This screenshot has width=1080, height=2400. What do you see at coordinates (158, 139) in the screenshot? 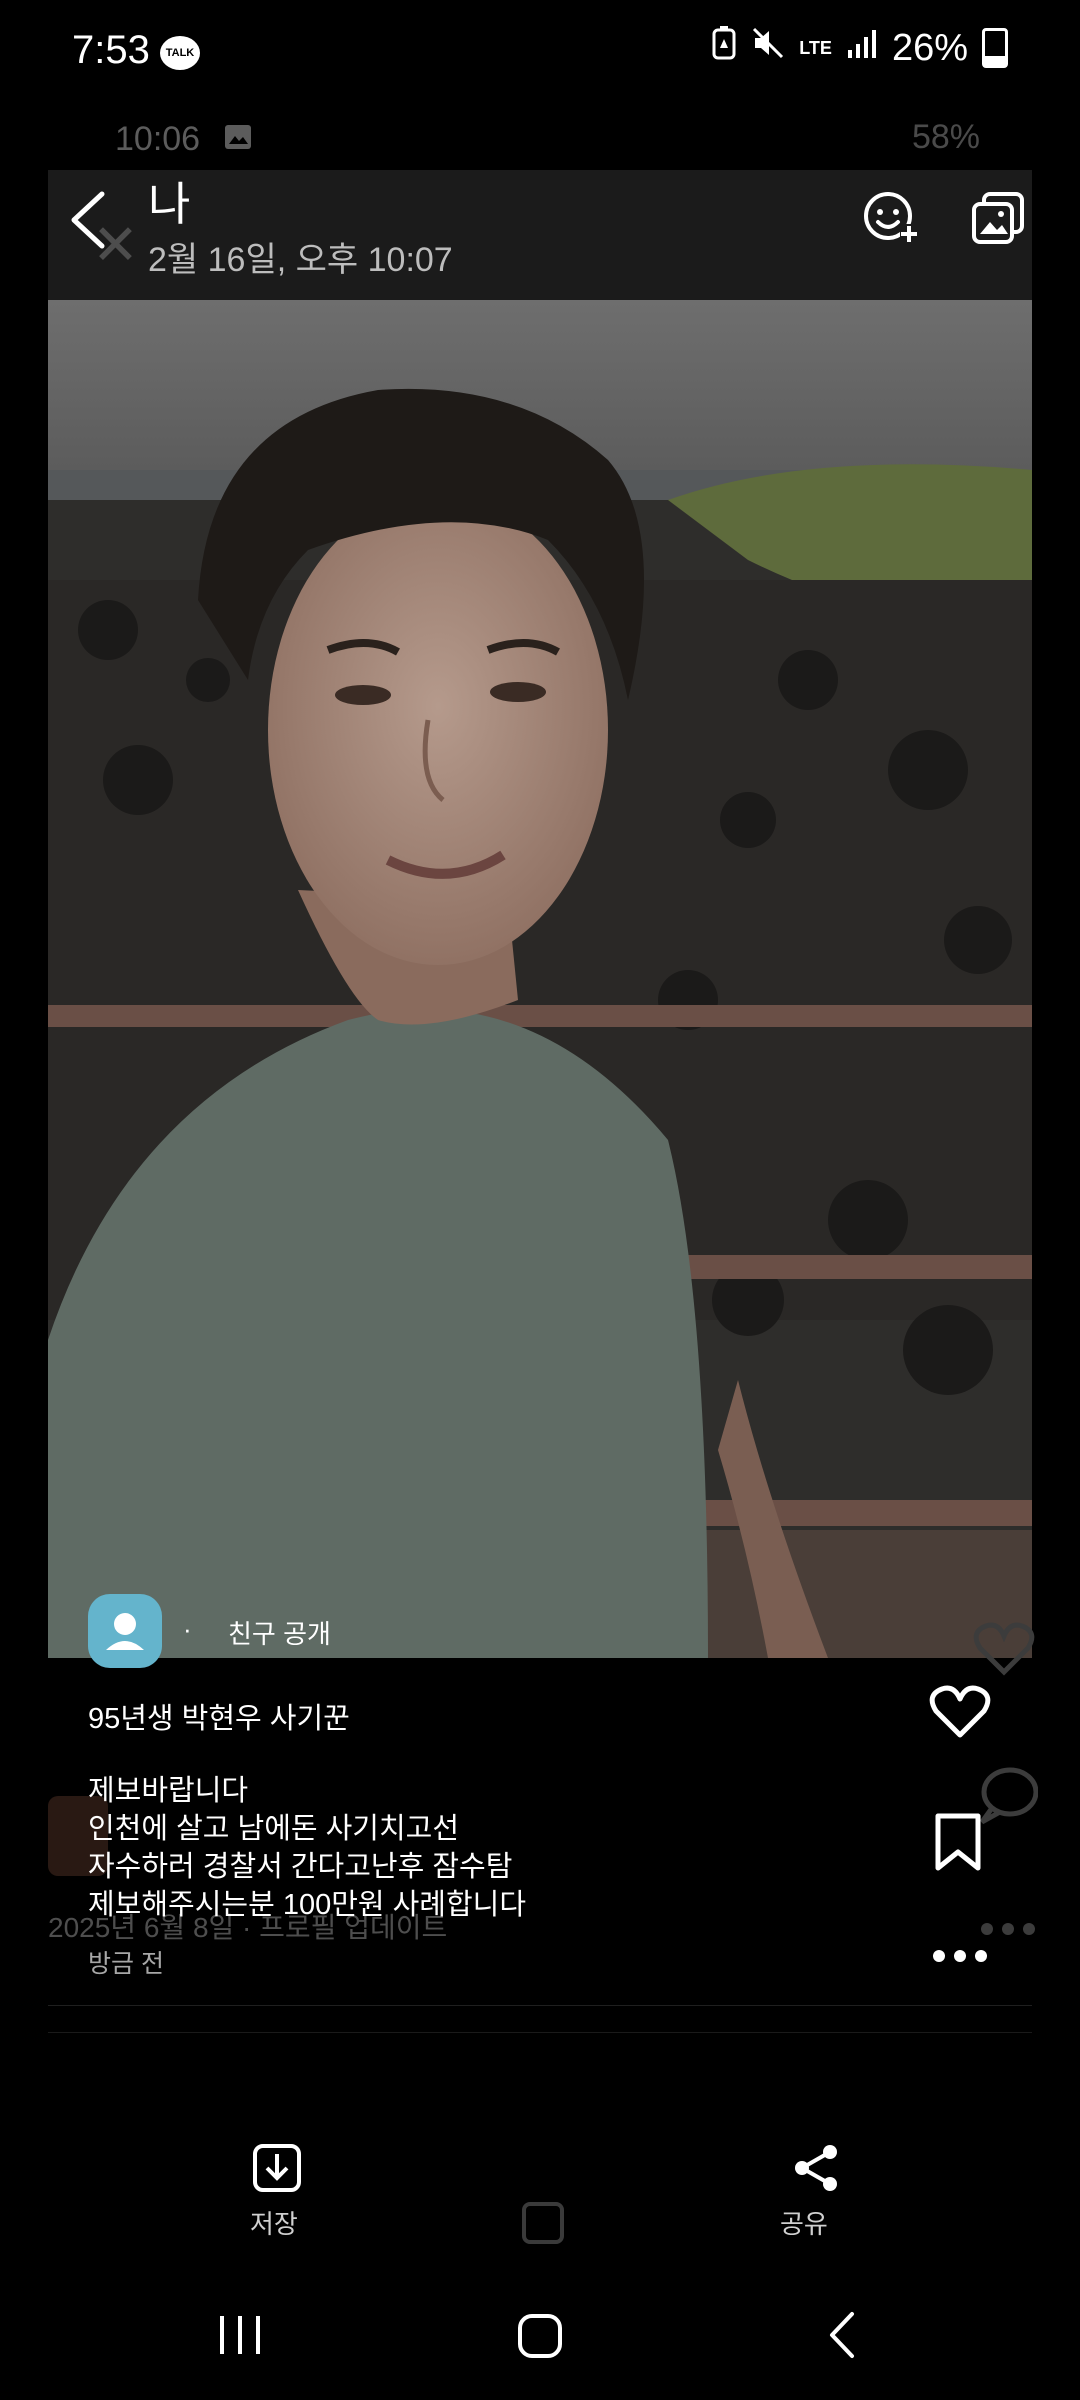
I see `ghost-time: 10:06` at bounding box center [158, 139].